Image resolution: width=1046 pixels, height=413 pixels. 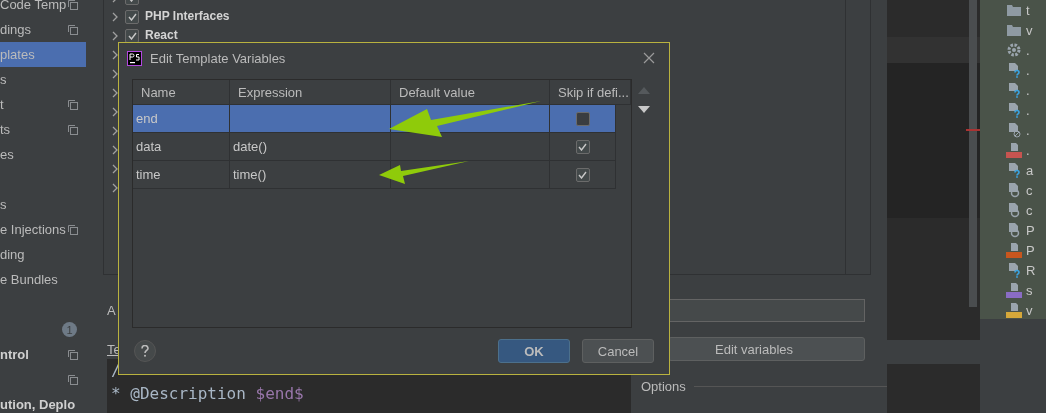 What do you see at coordinates (374, 147) in the screenshot?
I see `variable-row: data date()` at bounding box center [374, 147].